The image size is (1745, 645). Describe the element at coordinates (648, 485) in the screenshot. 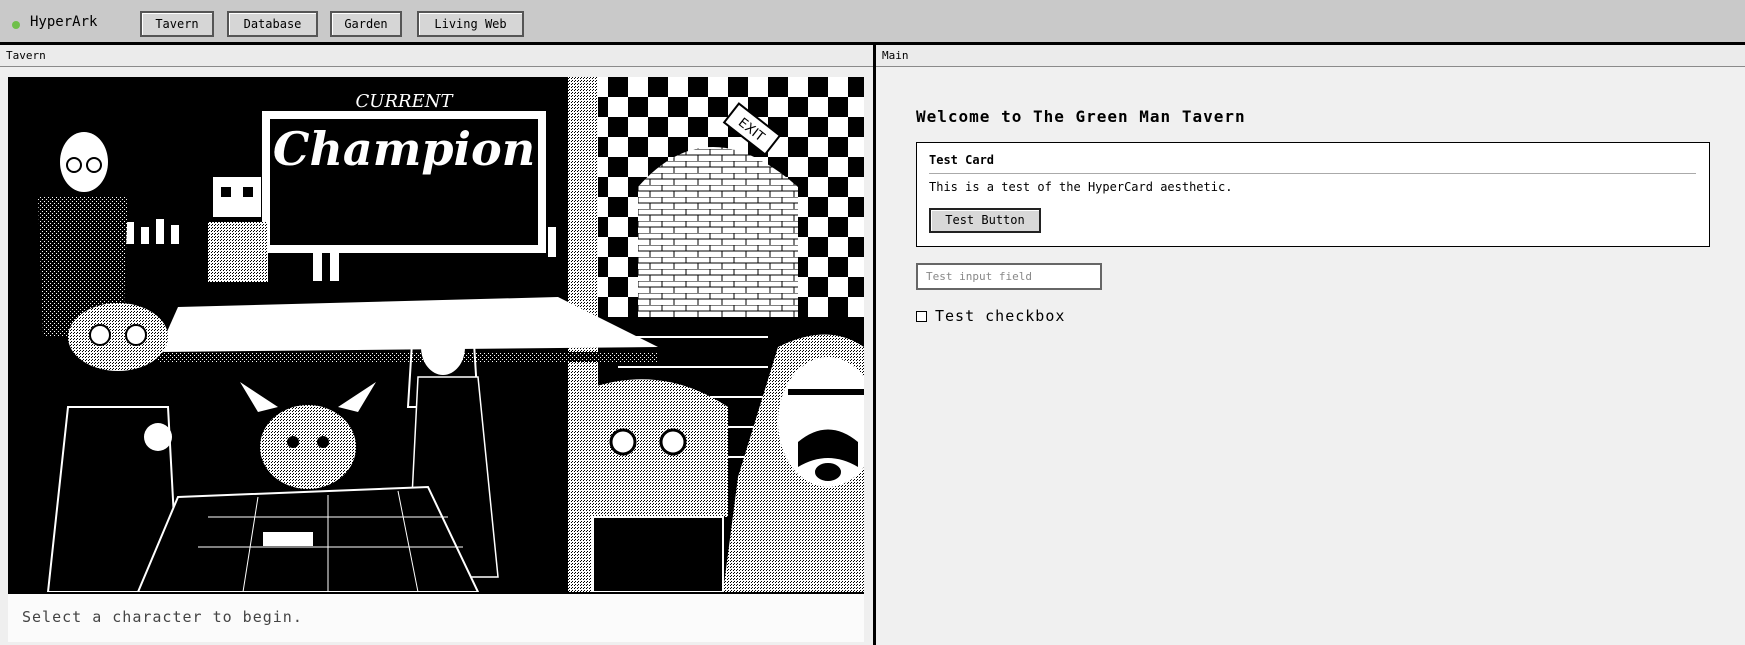

I see `pug-creature-figure` at that location.